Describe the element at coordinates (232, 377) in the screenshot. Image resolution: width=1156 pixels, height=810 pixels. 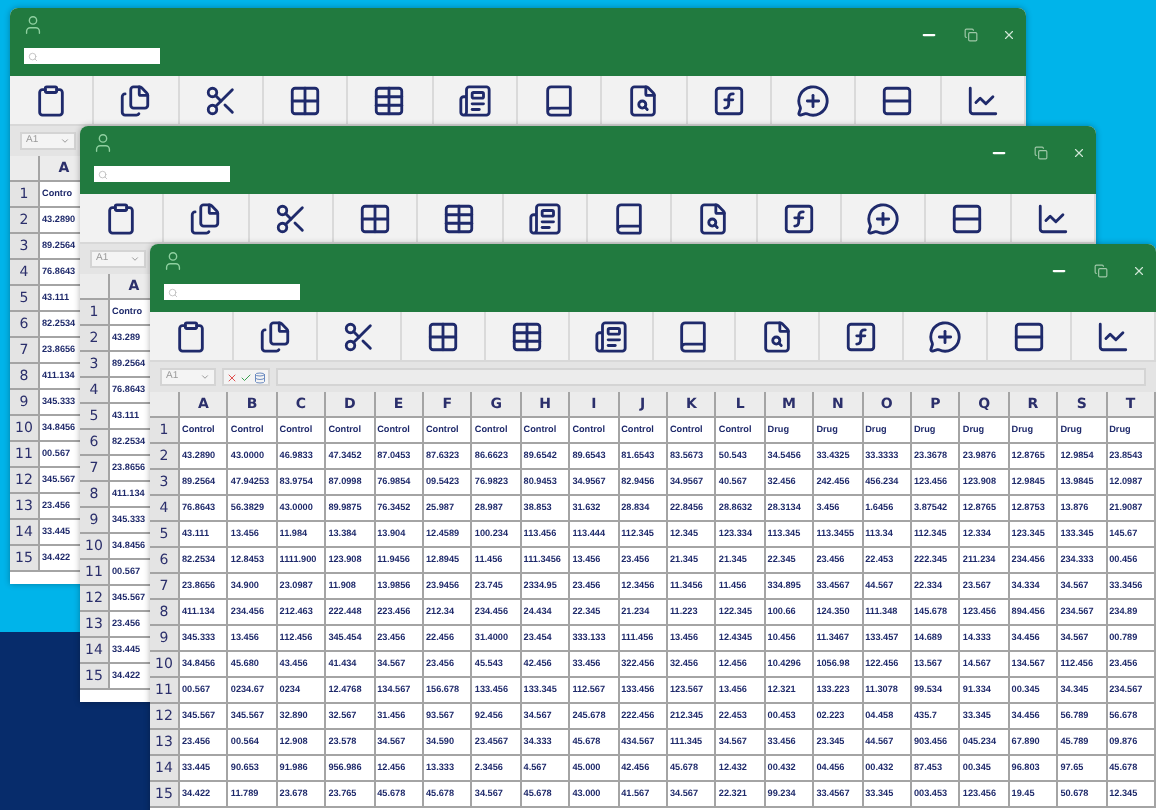
I see `cancel-icon` at that location.